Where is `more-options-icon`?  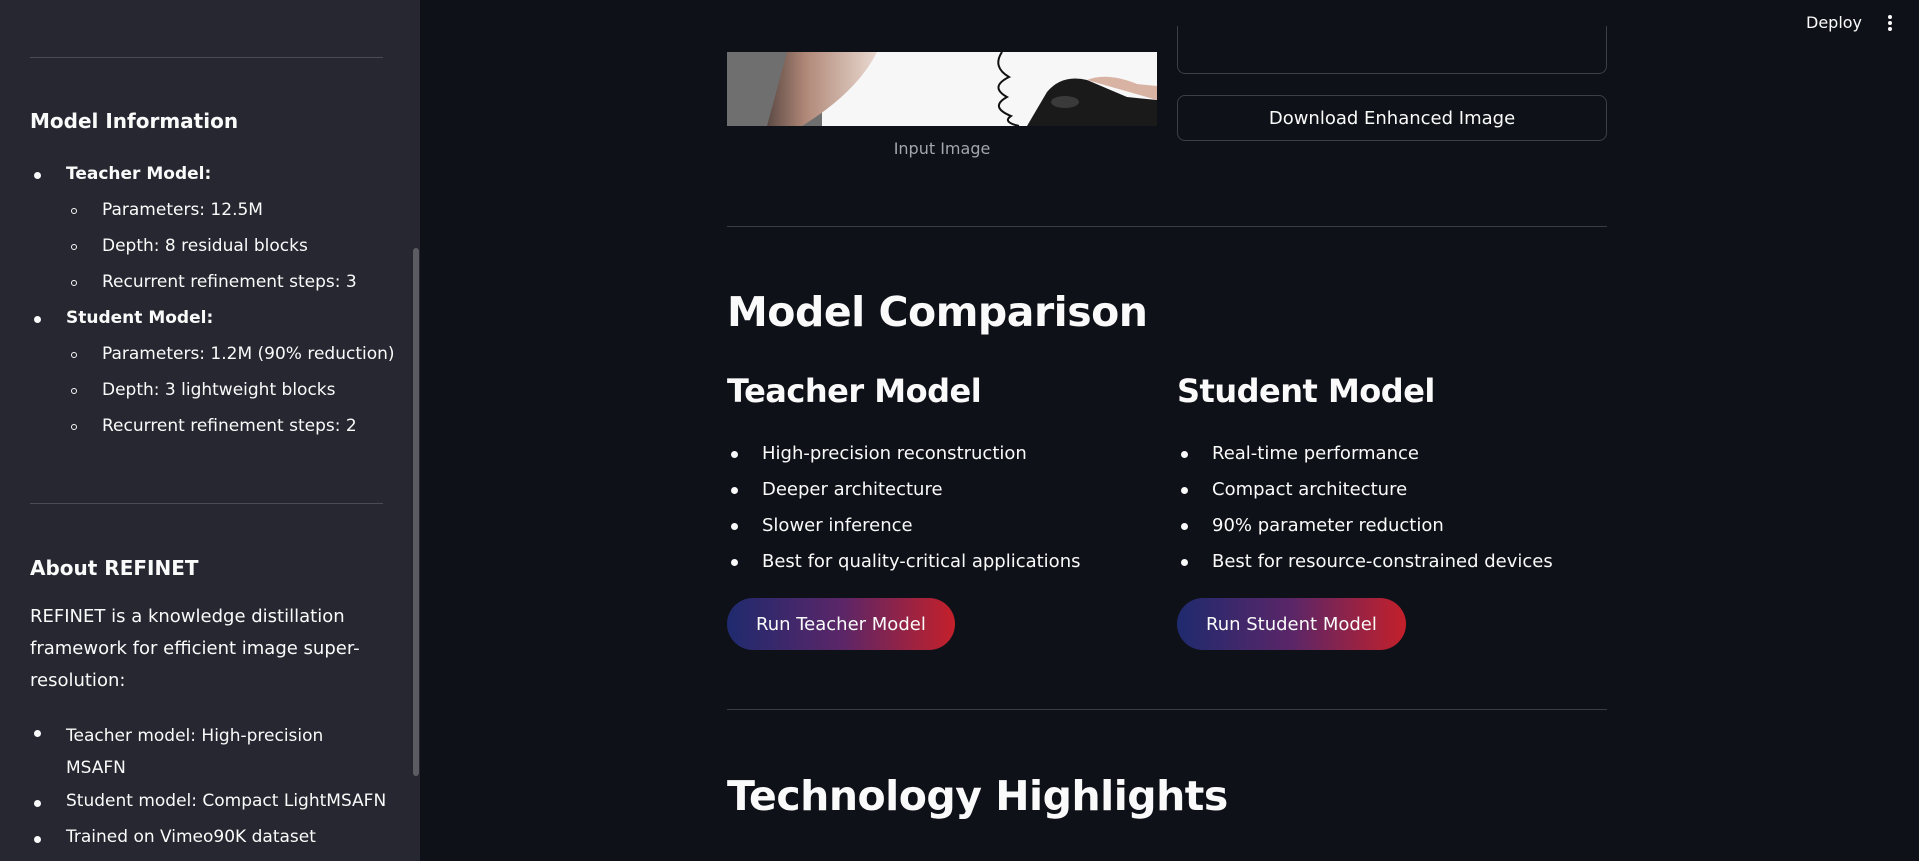
more-options-icon is located at coordinates (1890, 25).